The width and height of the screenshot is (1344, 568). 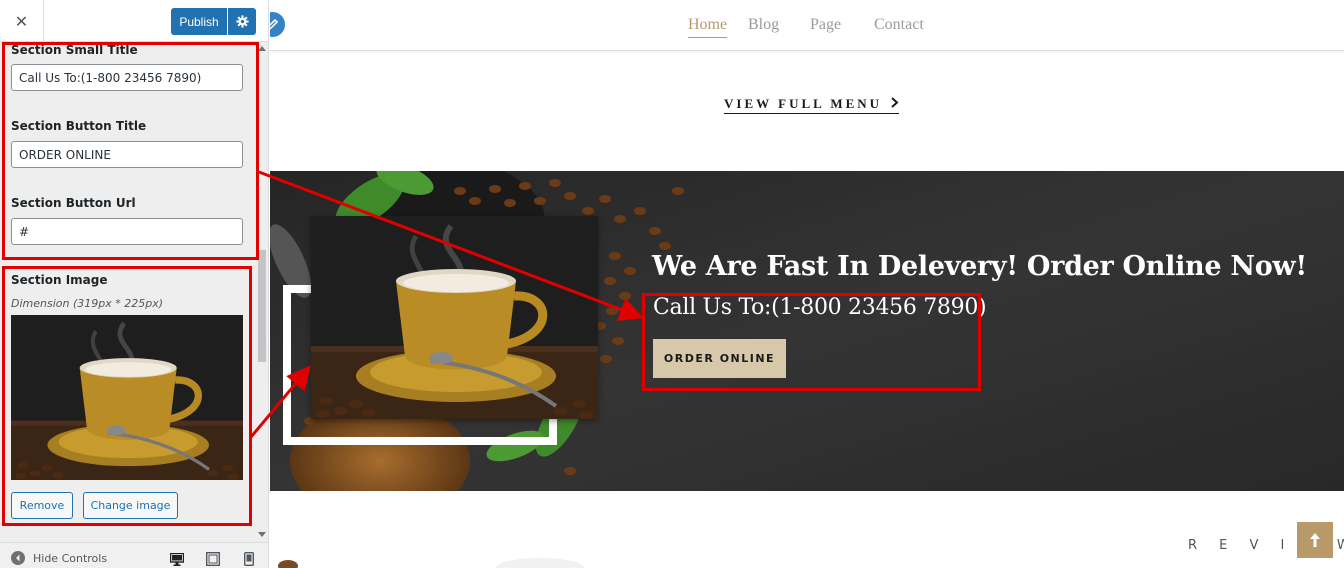 I want to click on desktop-preview-button, so click(x=177, y=559).